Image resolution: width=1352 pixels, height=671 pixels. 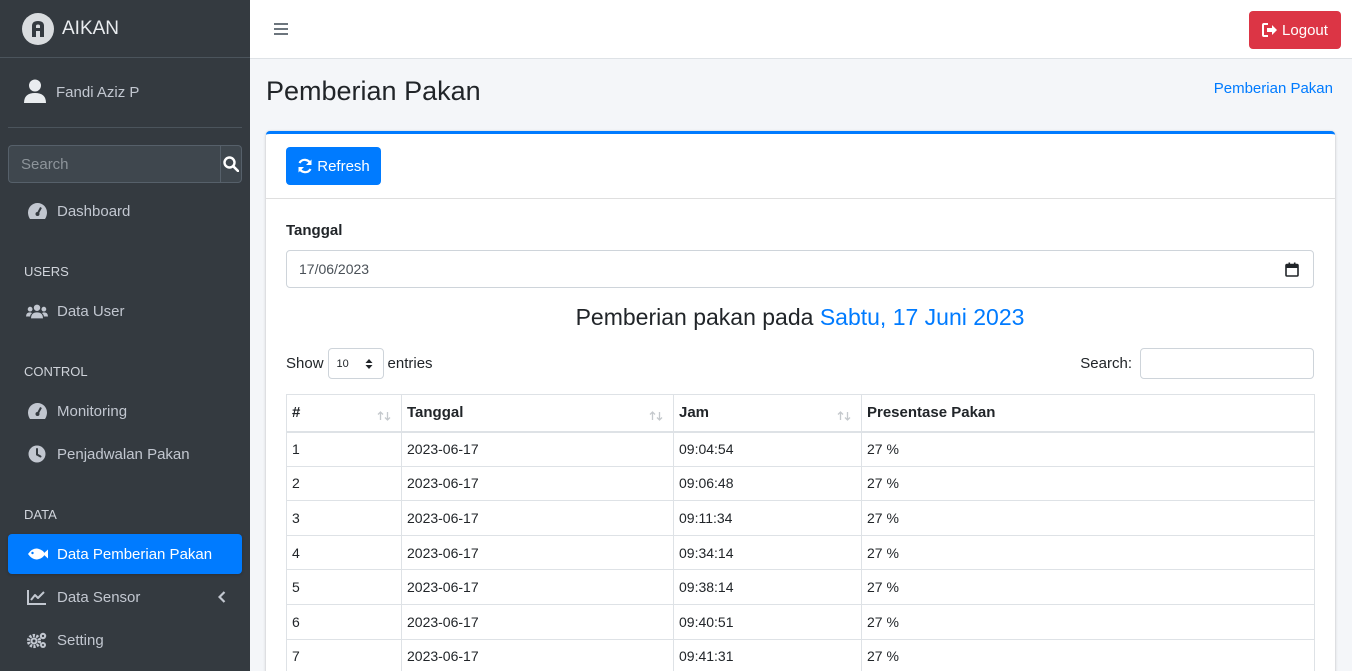 What do you see at coordinates (800, 587) in the screenshot?
I see `table-row: 5 2023-06-17 09:38:14 27 %` at bounding box center [800, 587].